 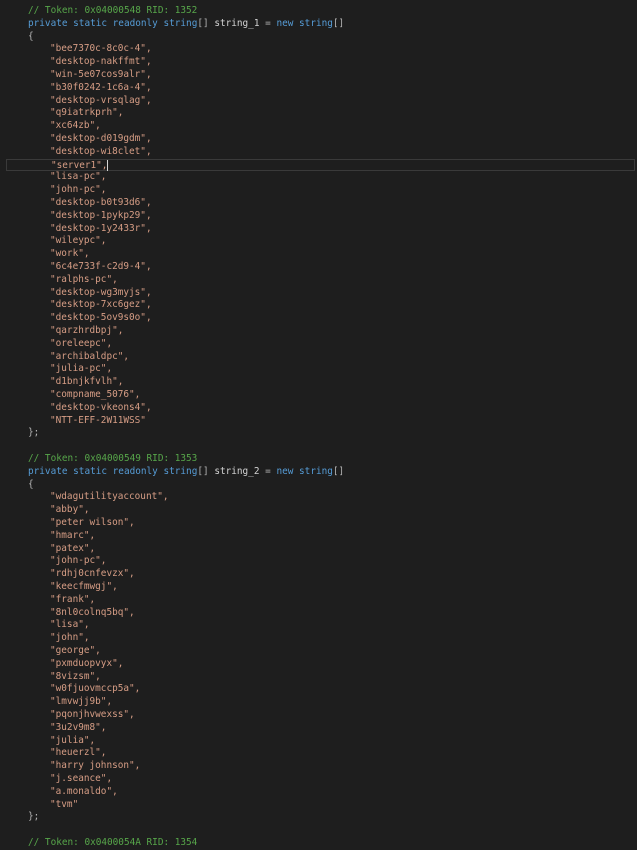 I want to click on array-value-line: "compname_5076",, so click(x=318, y=395).